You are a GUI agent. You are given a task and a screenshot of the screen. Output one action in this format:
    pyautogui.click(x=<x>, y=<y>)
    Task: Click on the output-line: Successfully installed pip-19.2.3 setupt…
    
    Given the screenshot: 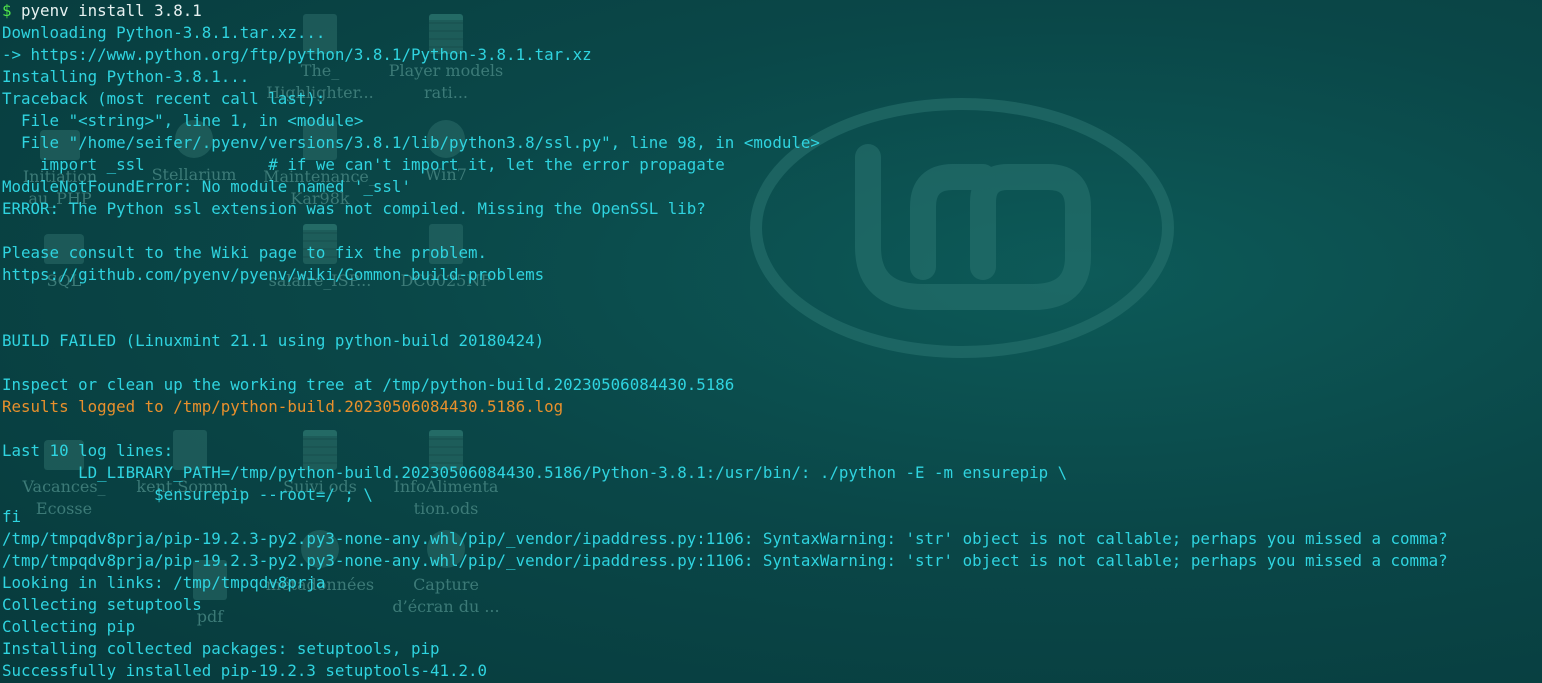 What is the action you would take?
    pyautogui.click(x=245, y=670)
    